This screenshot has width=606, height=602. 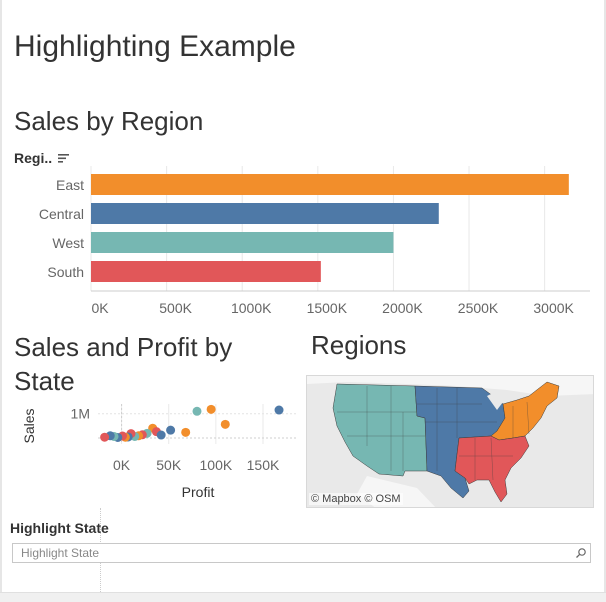 I want to click on sort-descending-icon, so click(x=64, y=158).